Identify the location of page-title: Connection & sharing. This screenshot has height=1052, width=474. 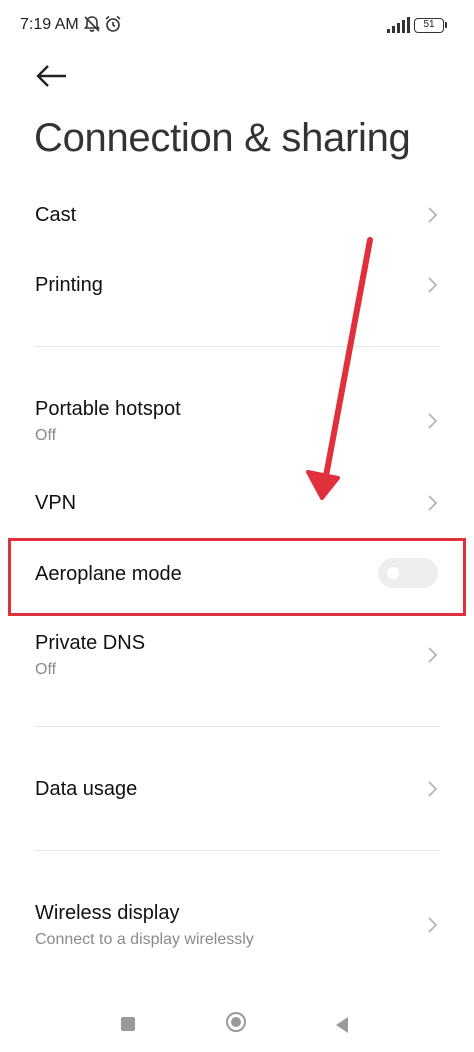
(222, 138).